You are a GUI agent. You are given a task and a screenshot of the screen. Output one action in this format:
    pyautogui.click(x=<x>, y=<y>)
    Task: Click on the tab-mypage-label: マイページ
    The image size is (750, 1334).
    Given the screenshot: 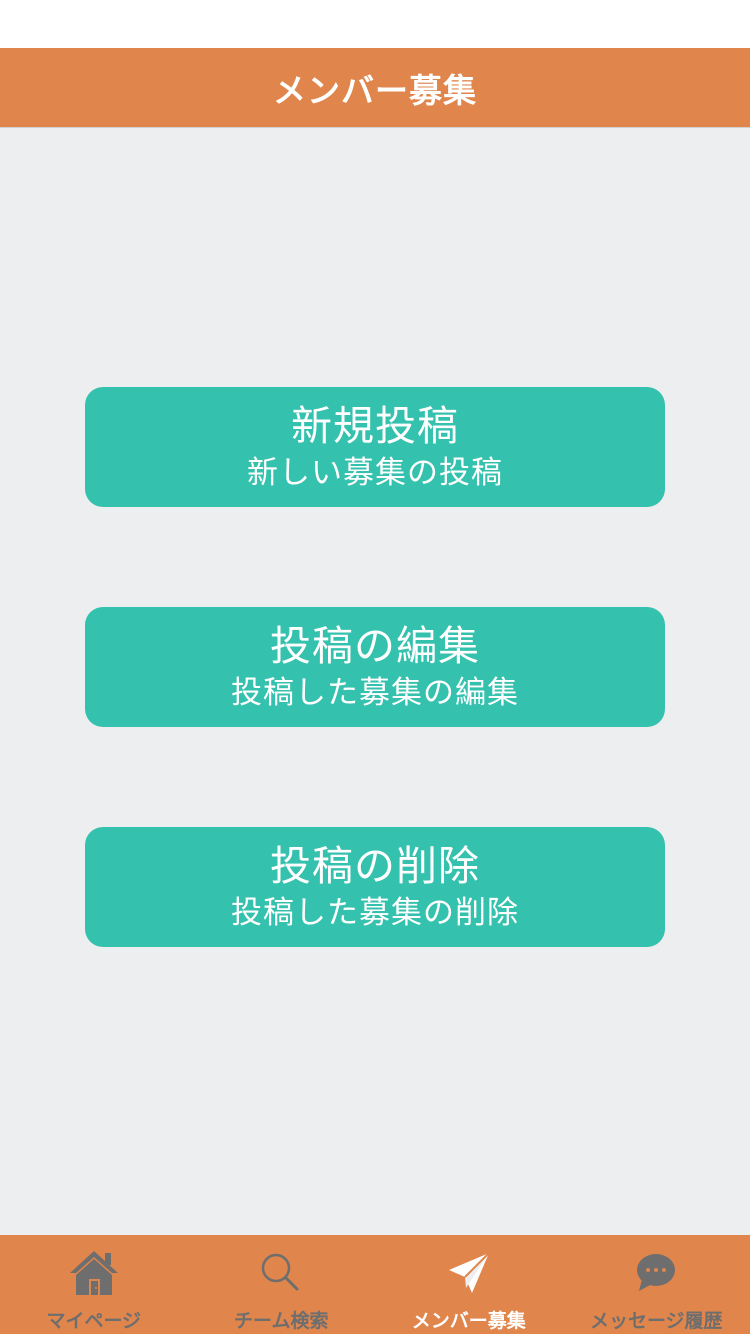 What is the action you would take?
    pyautogui.click(x=94, y=1321)
    